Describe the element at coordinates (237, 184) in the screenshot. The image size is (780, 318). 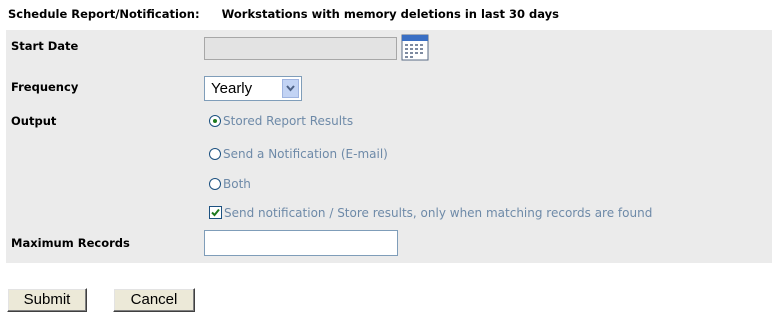
I see `option-label: Both` at that location.